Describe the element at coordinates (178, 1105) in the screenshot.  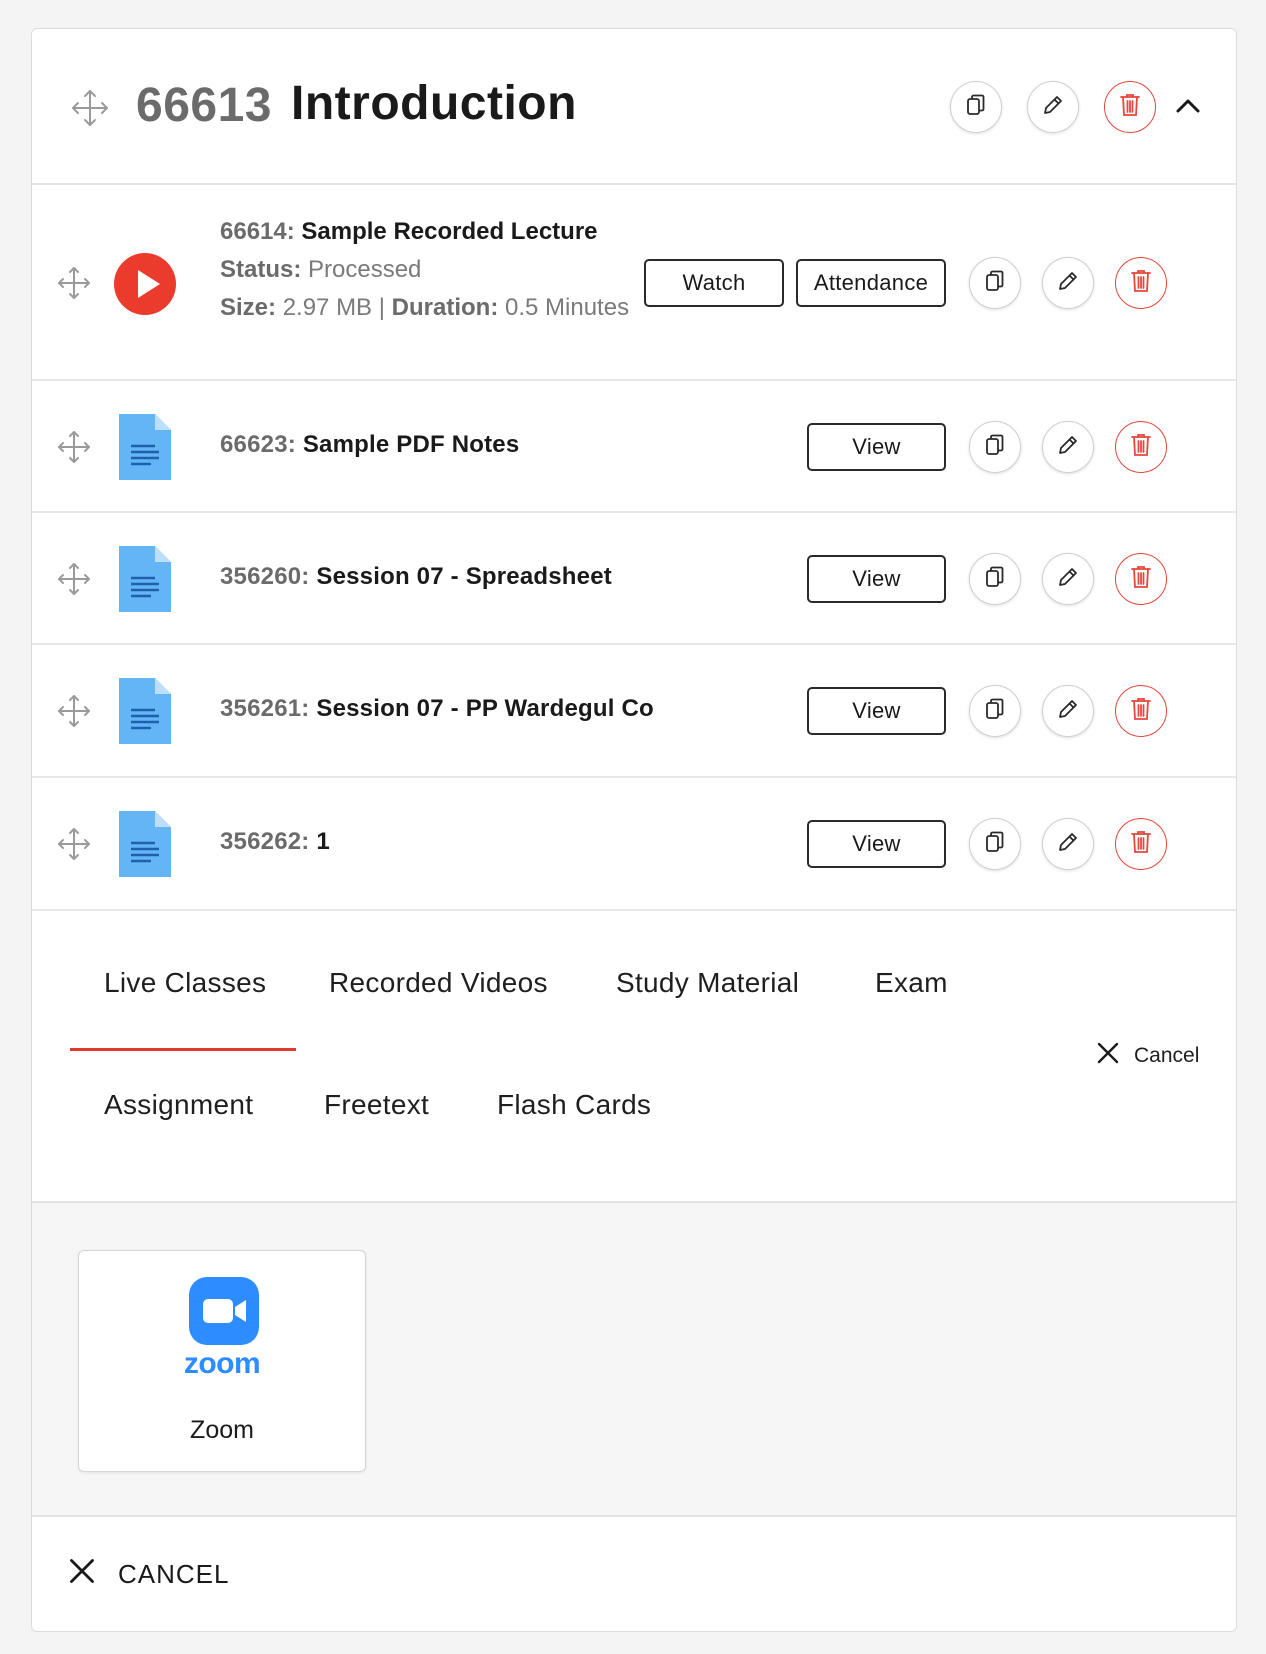
I see `tab-assignment: Assignment` at that location.